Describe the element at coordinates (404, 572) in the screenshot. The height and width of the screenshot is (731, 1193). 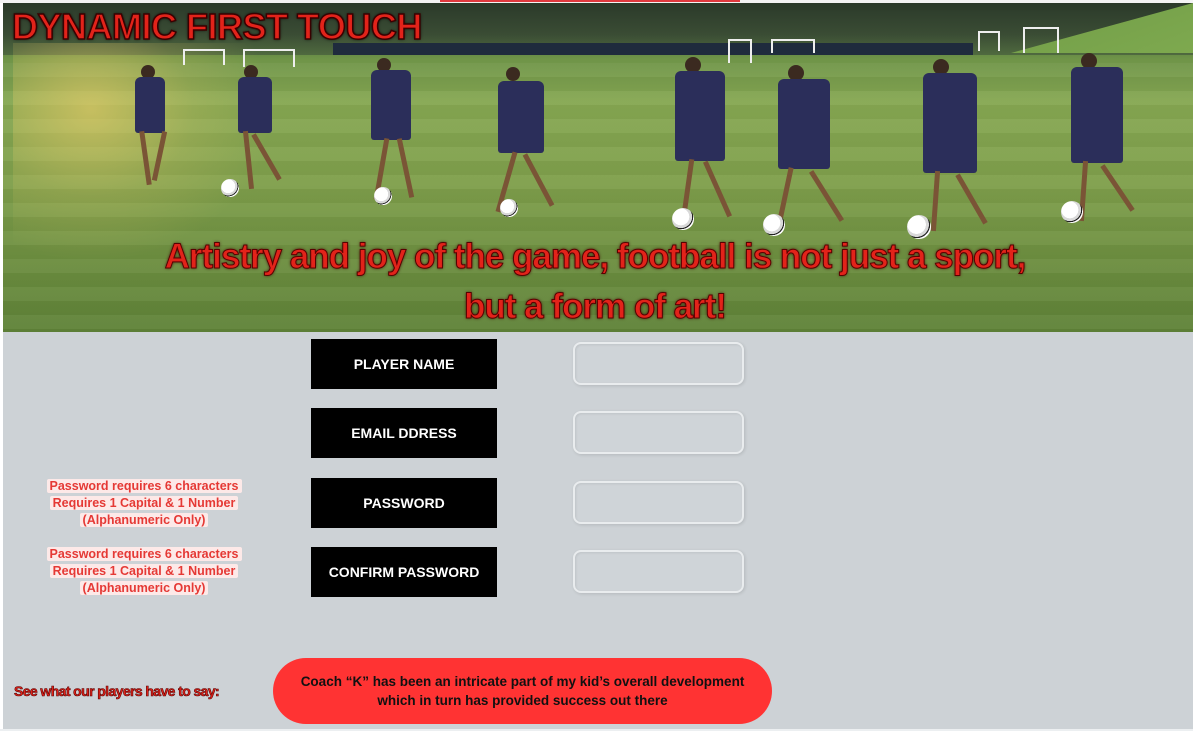
I see `confirm-password-label: CONFIRM PASSWORD` at that location.